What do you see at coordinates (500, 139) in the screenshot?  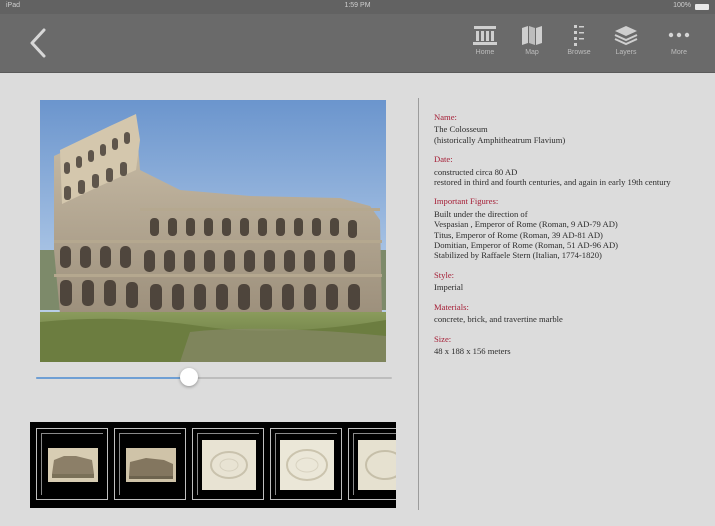 I see `name-line: (historically Amphitheatrum Flavium)` at bounding box center [500, 139].